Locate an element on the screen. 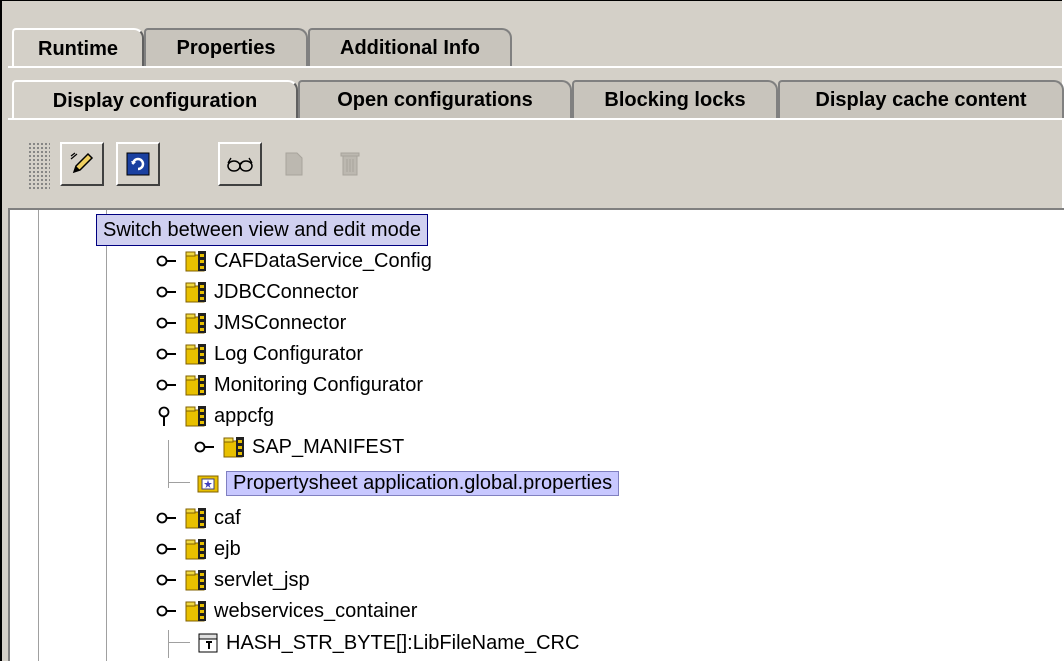 This screenshot has height=661, width=1064. tree-item: caf is located at coordinates (198, 518).